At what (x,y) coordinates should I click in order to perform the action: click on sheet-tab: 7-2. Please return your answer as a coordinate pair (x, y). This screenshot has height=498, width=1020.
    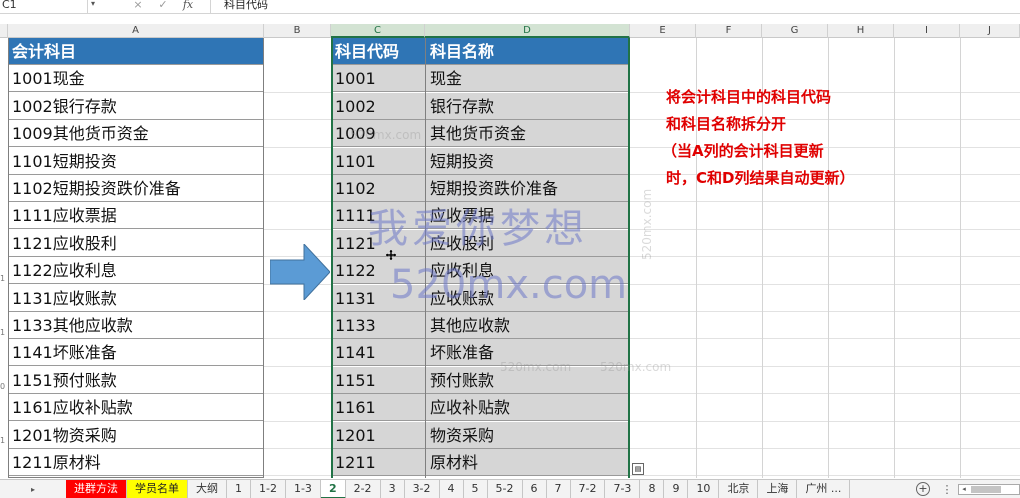
    Looking at the image, I should click on (588, 489).